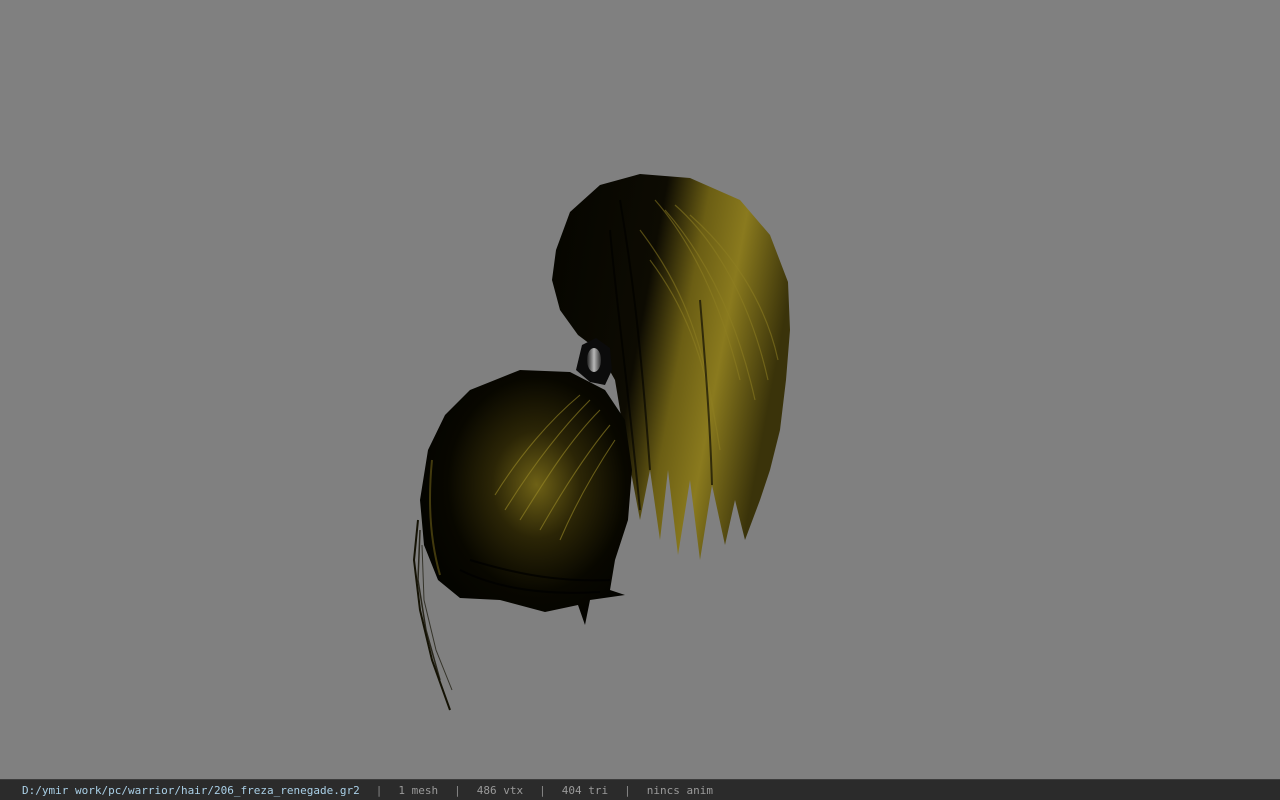 The width and height of the screenshot is (1280, 800). I want to click on triangle-count-label: 404 tri, so click(585, 790).